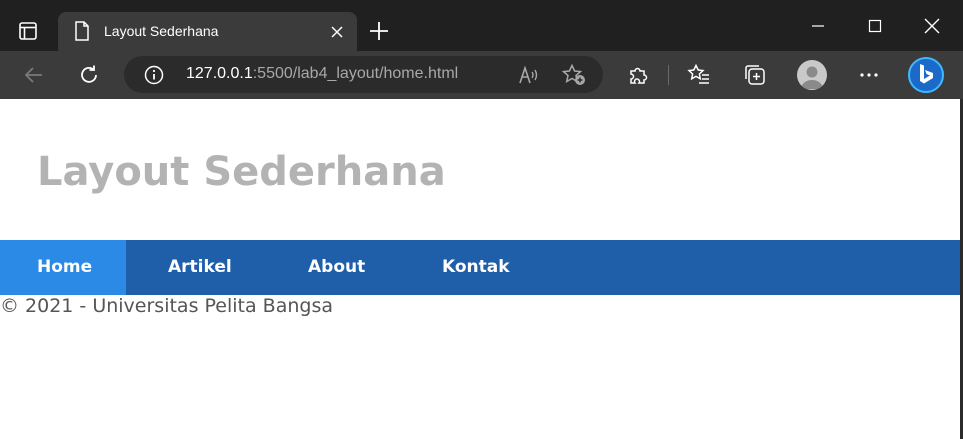  I want to click on read-aloud-icon, so click(529, 75).